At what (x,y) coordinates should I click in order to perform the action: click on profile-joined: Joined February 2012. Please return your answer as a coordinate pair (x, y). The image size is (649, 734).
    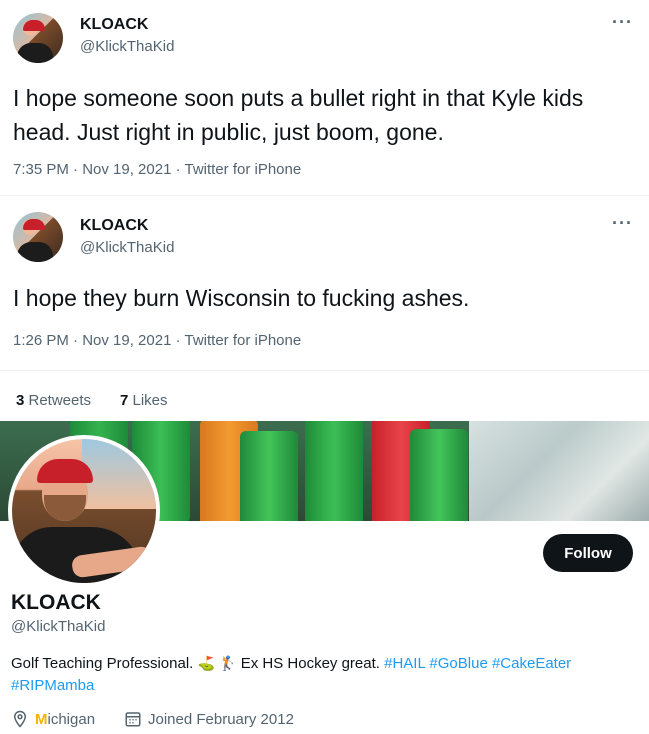
    Looking at the image, I should click on (209, 719).